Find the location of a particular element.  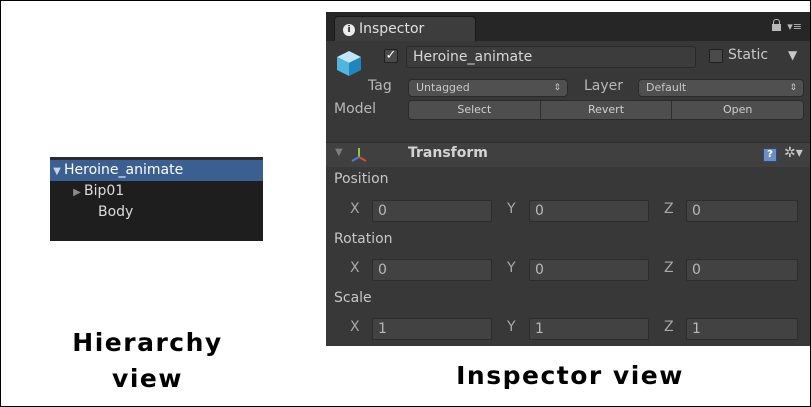

hierarchy-item-bip01: ▶ Bip01 is located at coordinates (156, 191).